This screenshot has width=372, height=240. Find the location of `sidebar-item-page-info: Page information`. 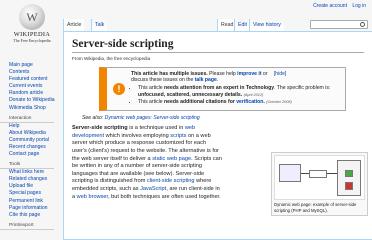

sidebar-item-page-info: Page information is located at coordinates (35, 208).